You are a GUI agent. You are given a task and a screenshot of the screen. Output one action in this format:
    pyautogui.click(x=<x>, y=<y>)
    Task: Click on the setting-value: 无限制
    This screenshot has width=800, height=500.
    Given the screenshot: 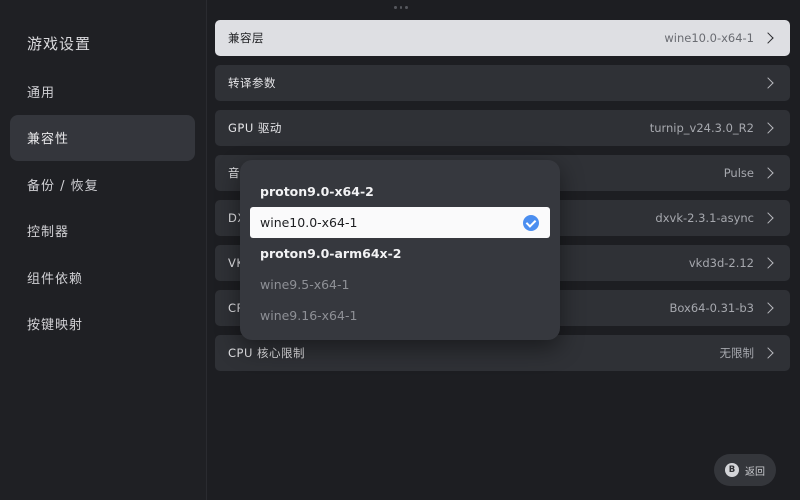 What is the action you would take?
    pyautogui.click(x=737, y=353)
    